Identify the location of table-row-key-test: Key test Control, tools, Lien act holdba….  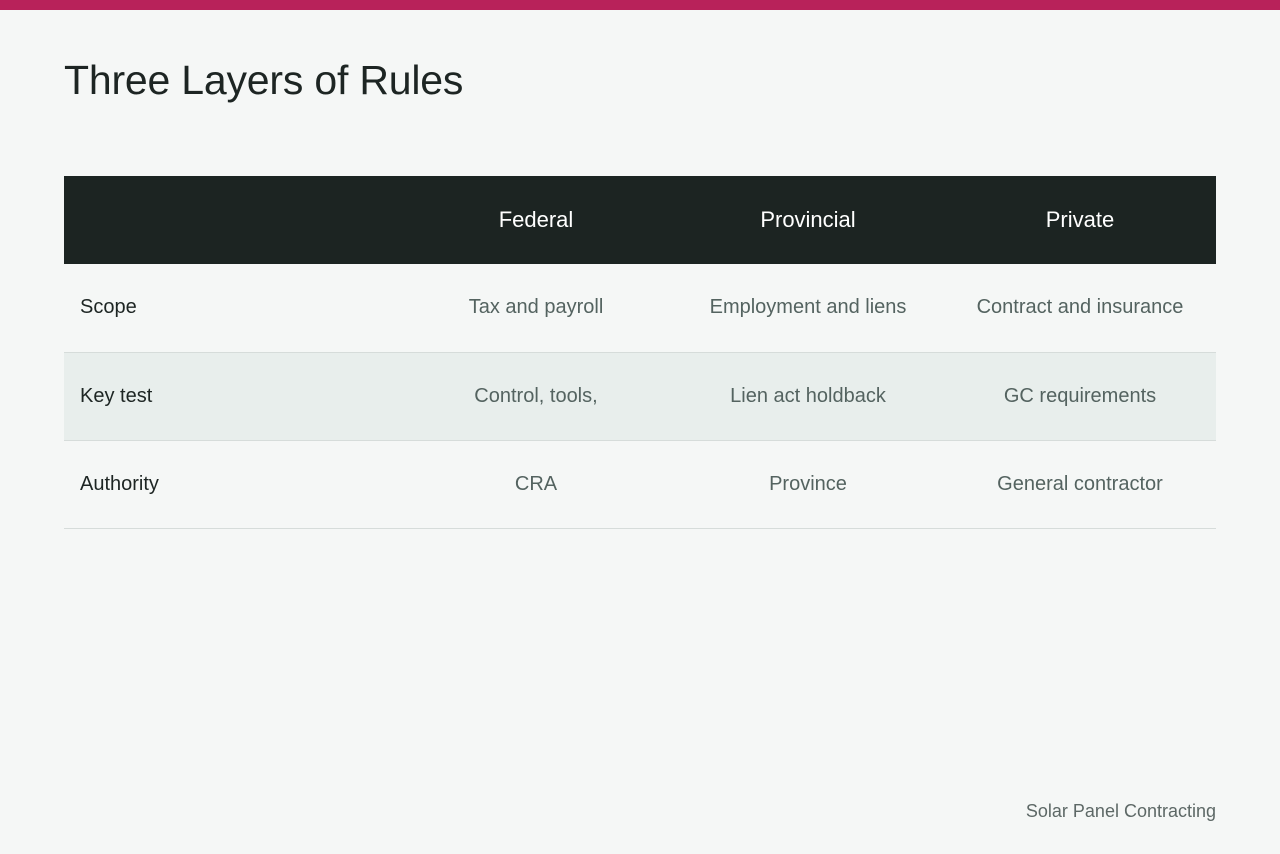
(640, 396).